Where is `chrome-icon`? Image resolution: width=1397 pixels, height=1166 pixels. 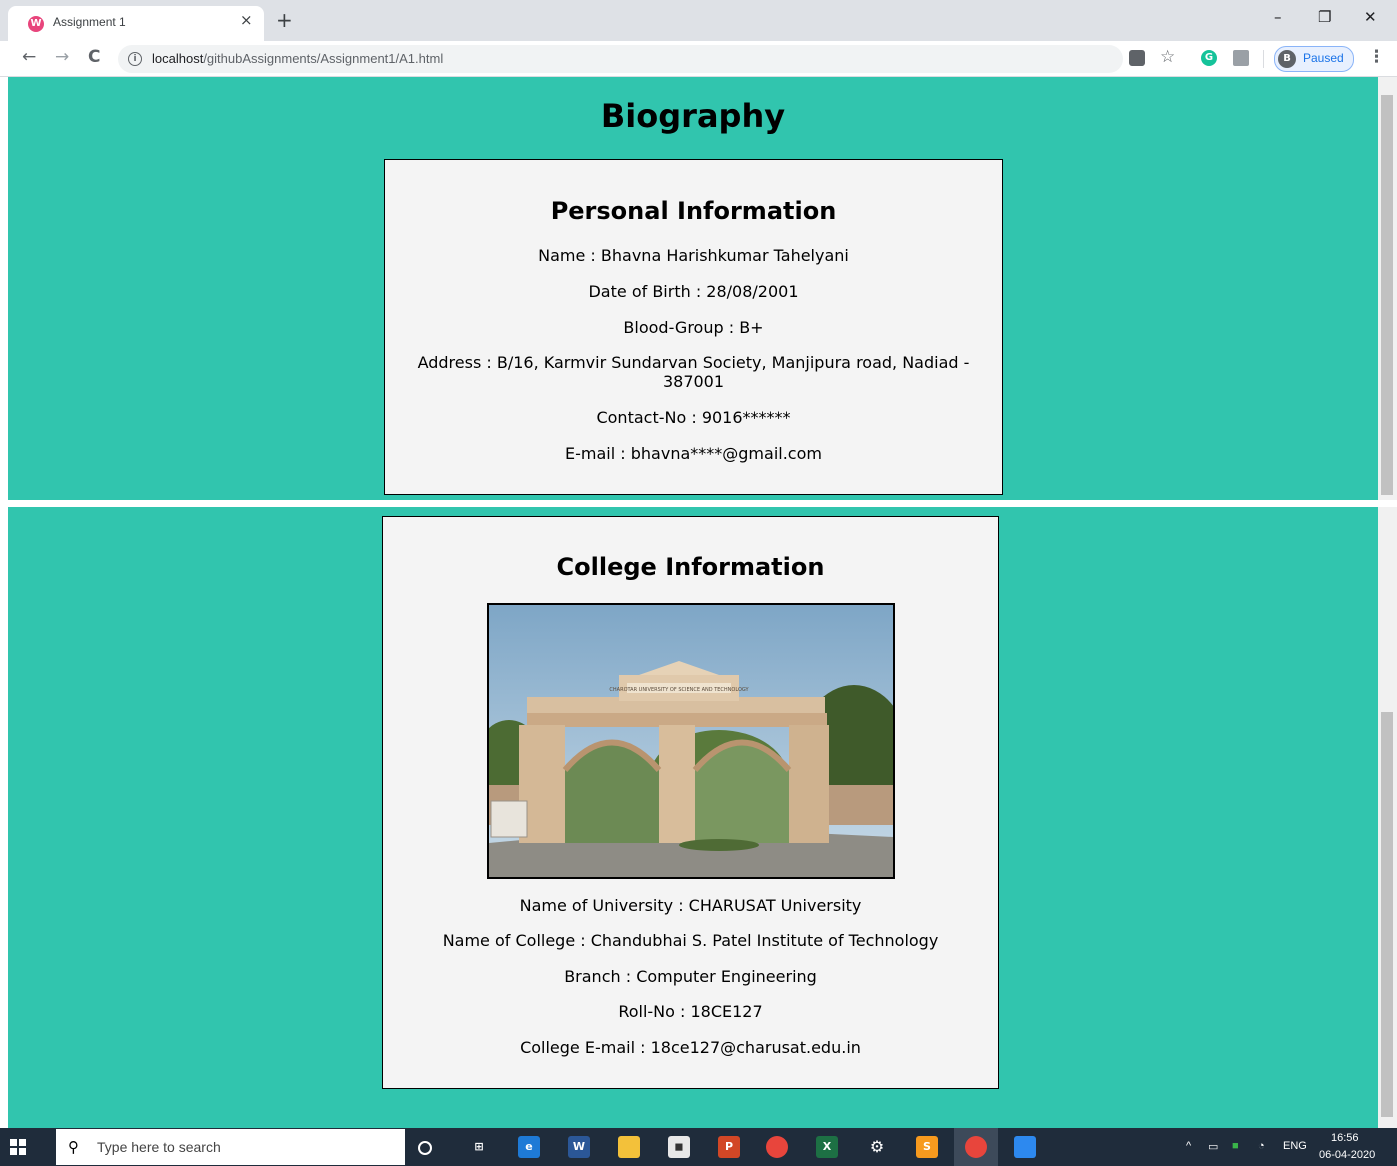 chrome-icon is located at coordinates (777, 1147).